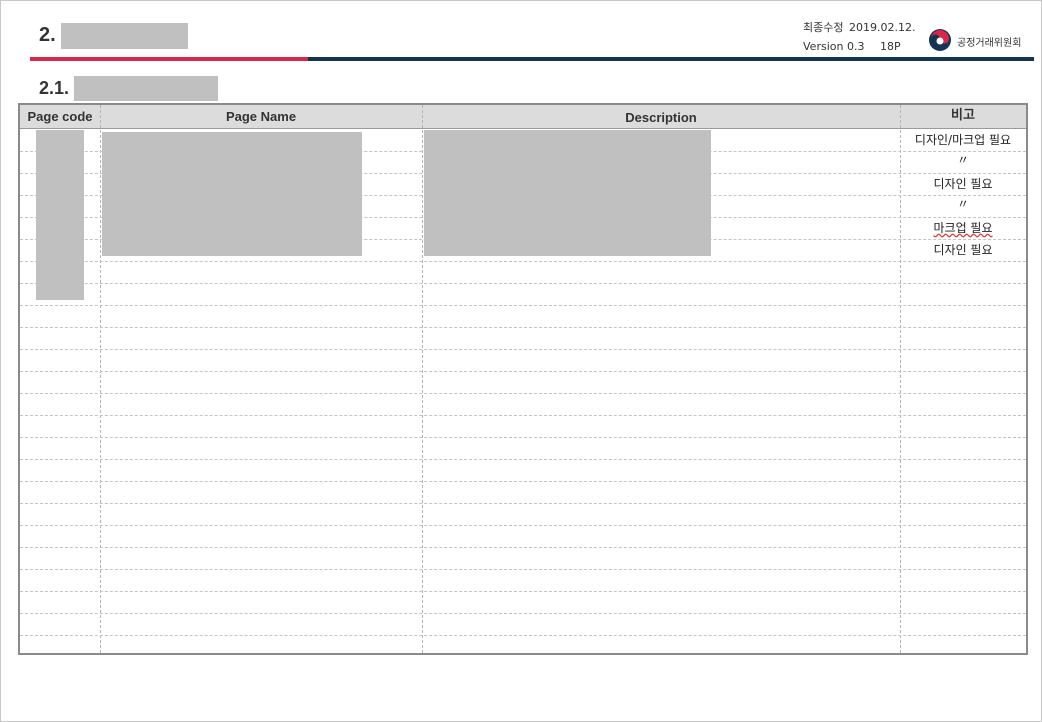  I want to click on subsection-number: 2.1., so click(54, 88).